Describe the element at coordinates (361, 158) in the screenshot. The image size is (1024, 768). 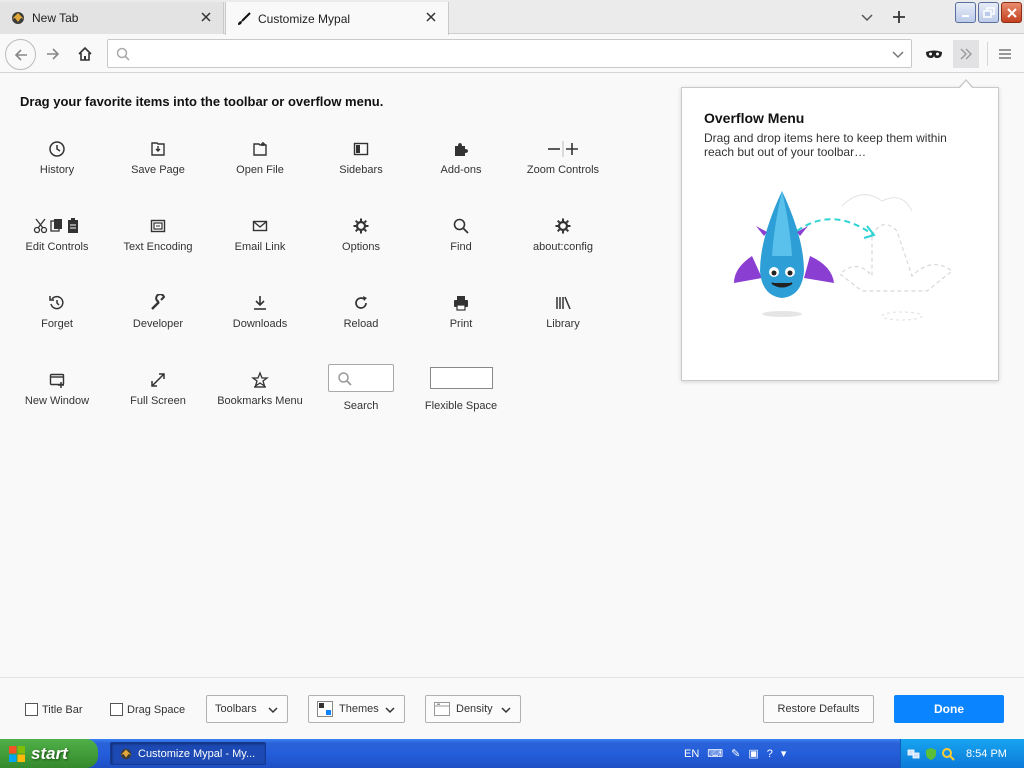
I see `palette-item-sidebars: Sidebars` at that location.